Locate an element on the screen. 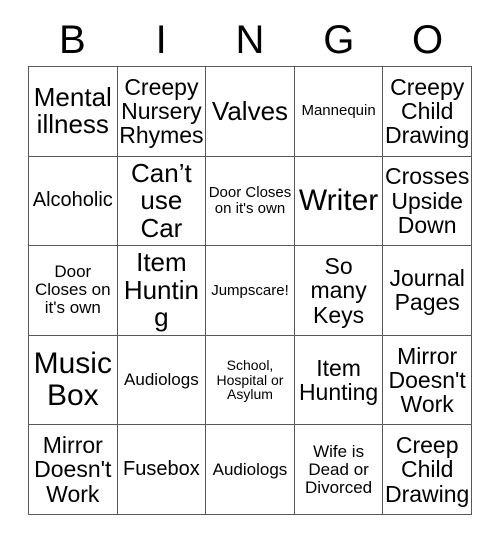 The height and width of the screenshot is (544, 500). bingo-header-letter-n: N is located at coordinates (250, 40).